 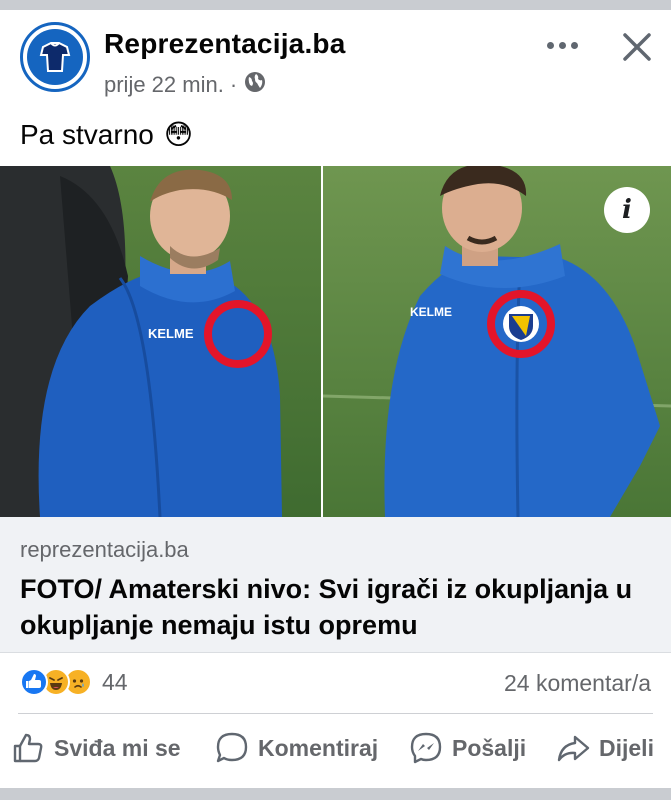 What do you see at coordinates (577, 683) in the screenshot?
I see `comment-count: 24 komentar/a` at bounding box center [577, 683].